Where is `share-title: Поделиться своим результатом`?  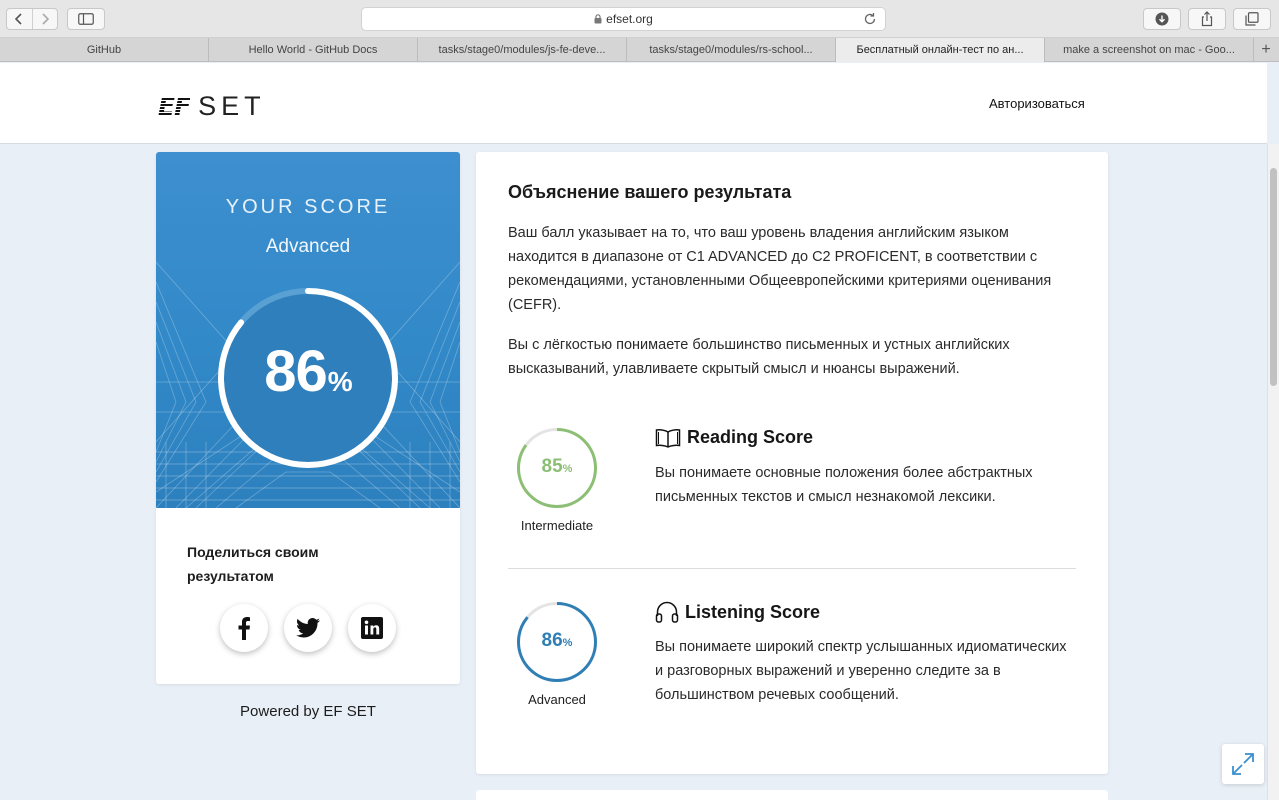 share-title: Поделиться своим результатом is located at coordinates (253, 564).